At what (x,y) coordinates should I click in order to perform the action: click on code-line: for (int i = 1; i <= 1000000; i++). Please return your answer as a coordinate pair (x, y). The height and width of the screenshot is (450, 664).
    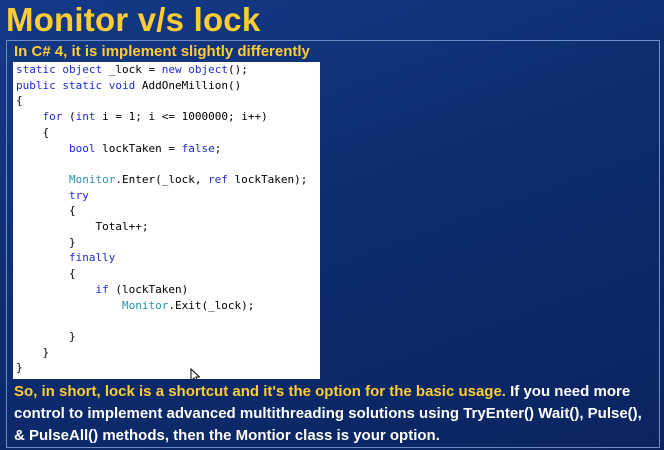
    Looking at the image, I should click on (155, 117).